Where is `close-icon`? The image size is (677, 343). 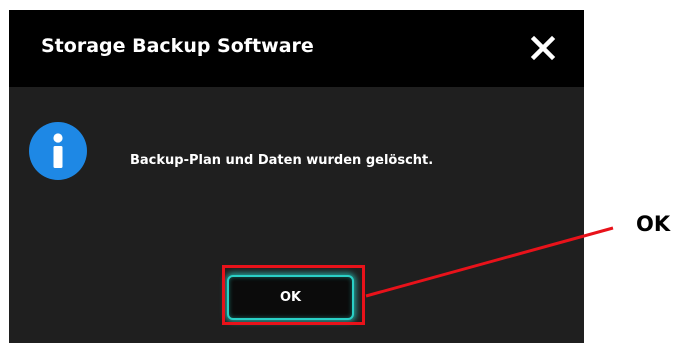
close-icon is located at coordinates (543, 48).